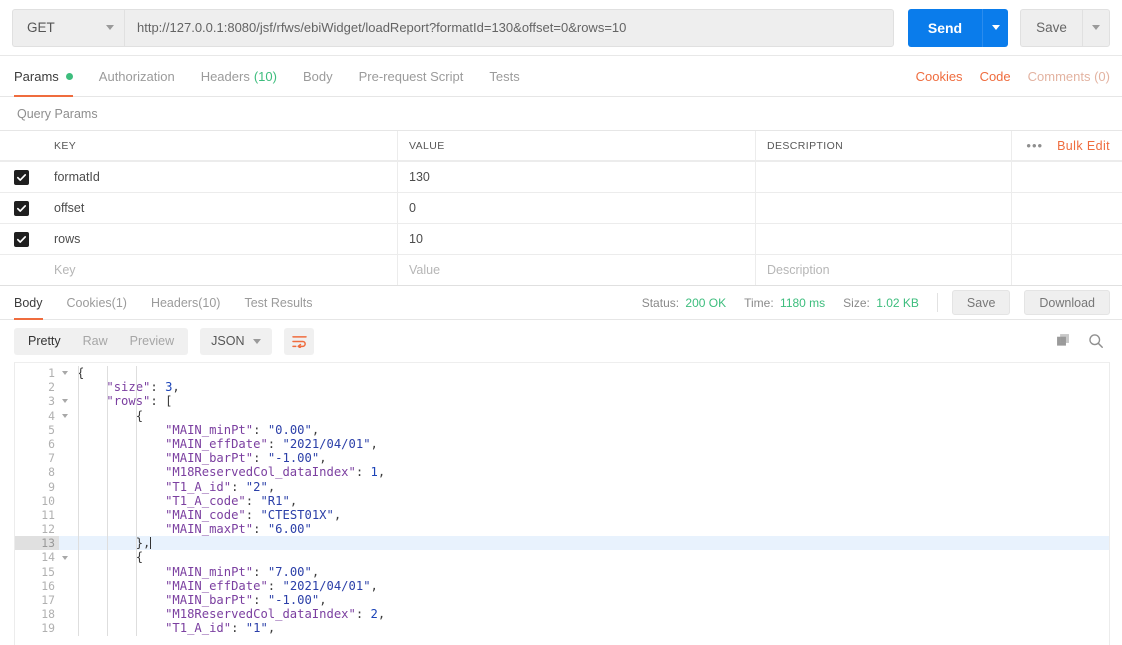 The width and height of the screenshot is (1122, 645). What do you see at coordinates (1064, 341) in the screenshot?
I see `copy-button` at bounding box center [1064, 341].